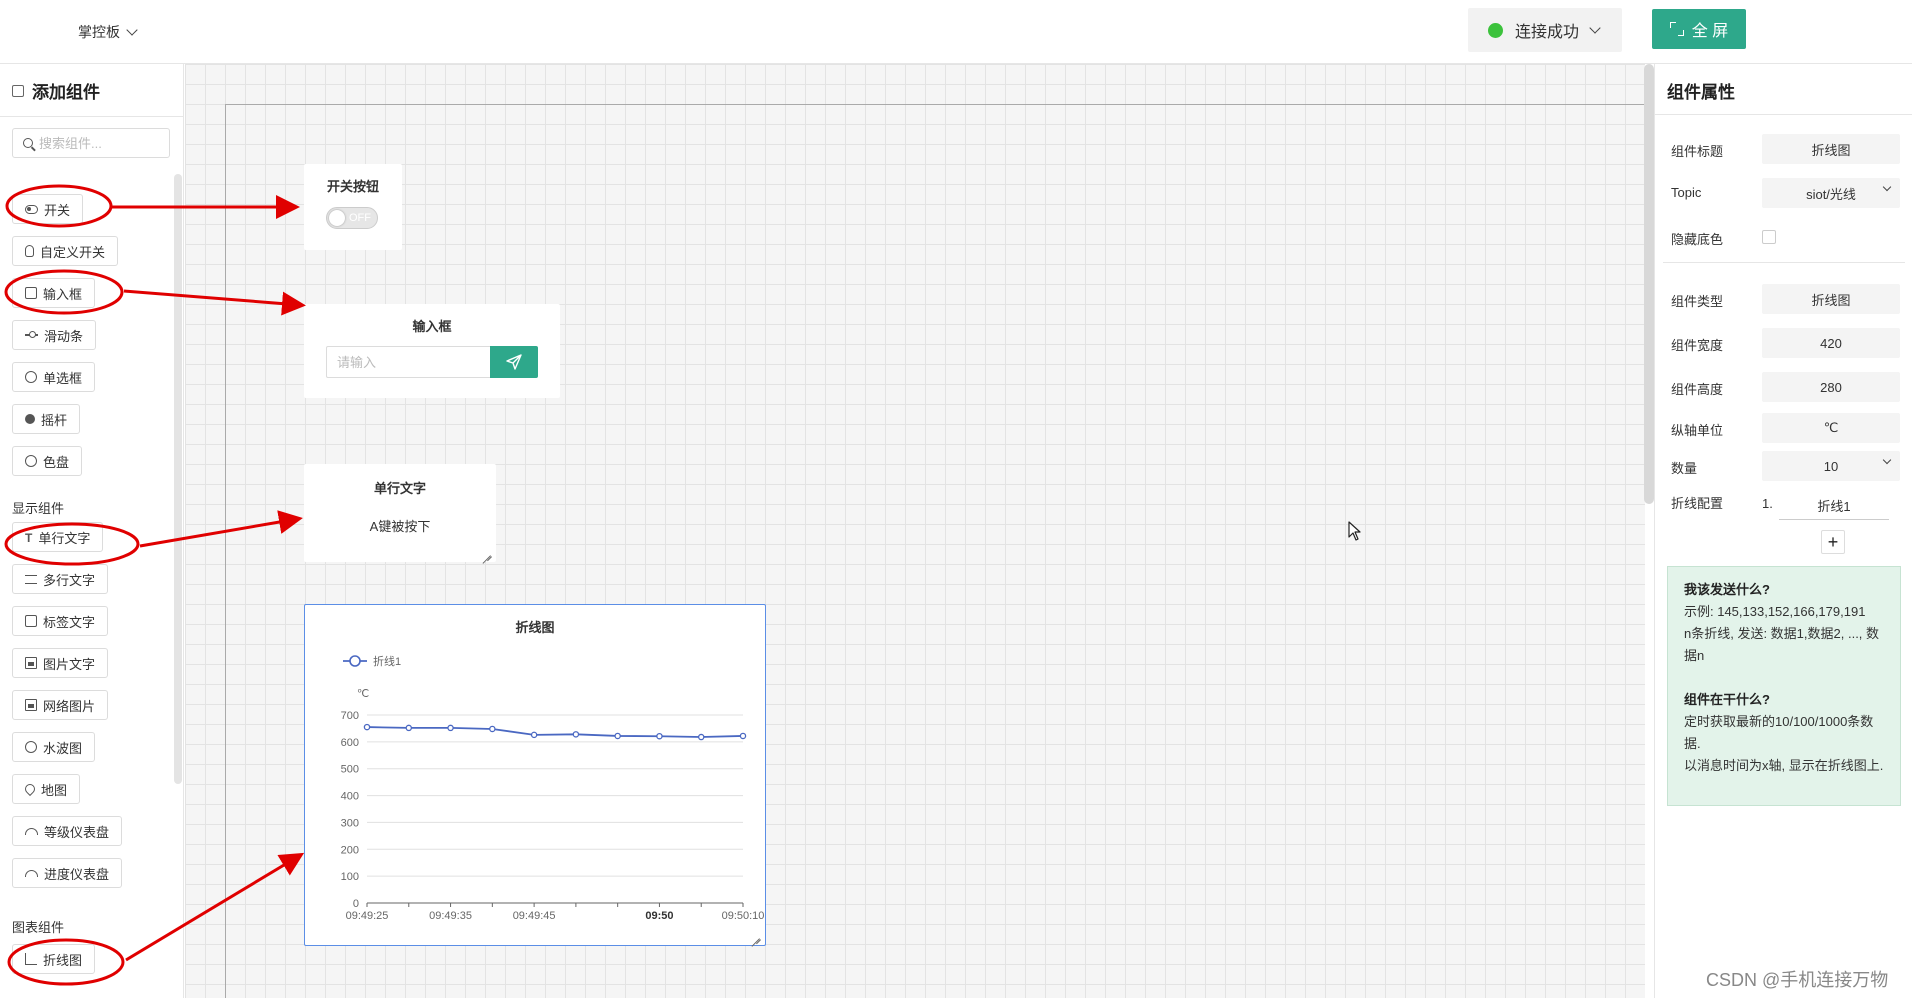 The width and height of the screenshot is (1912, 998). Describe the element at coordinates (73, 252) in the screenshot. I see `component-label: 自定义开关` at that location.